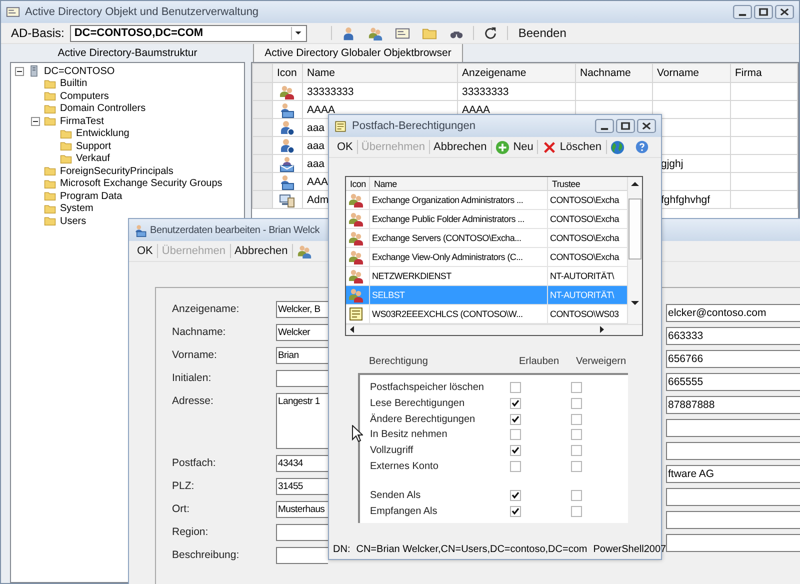  Describe the element at coordinates (733, 359) in the screenshot. I see `input-field: 656766` at that location.